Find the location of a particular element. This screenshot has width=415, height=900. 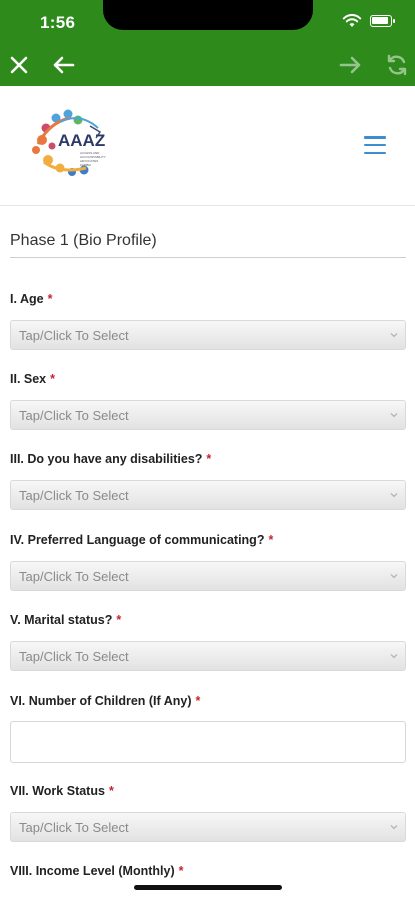

close-button is located at coordinates (19, 65).